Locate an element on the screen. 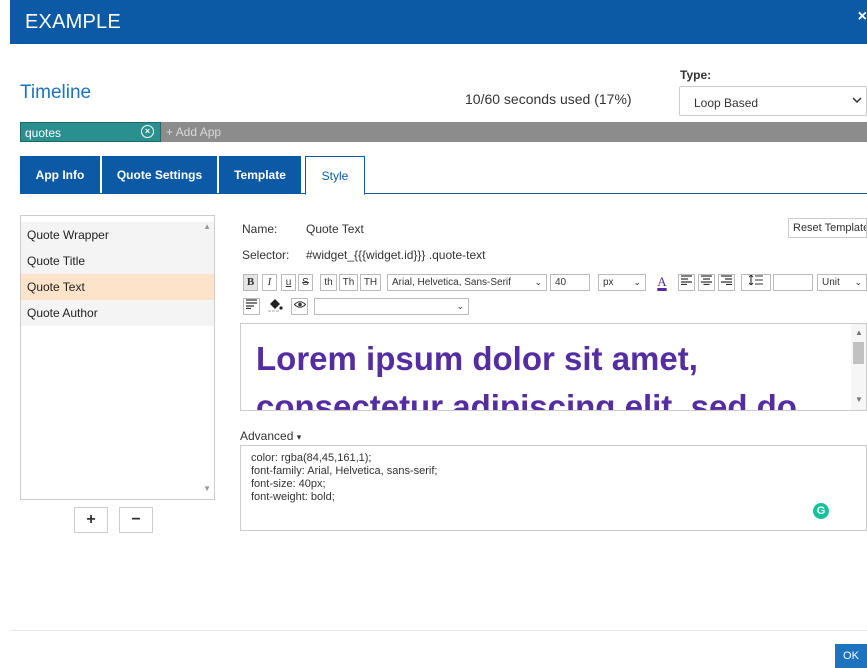 The image size is (867, 668). remove-circle-icon: × is located at coordinates (147, 131).